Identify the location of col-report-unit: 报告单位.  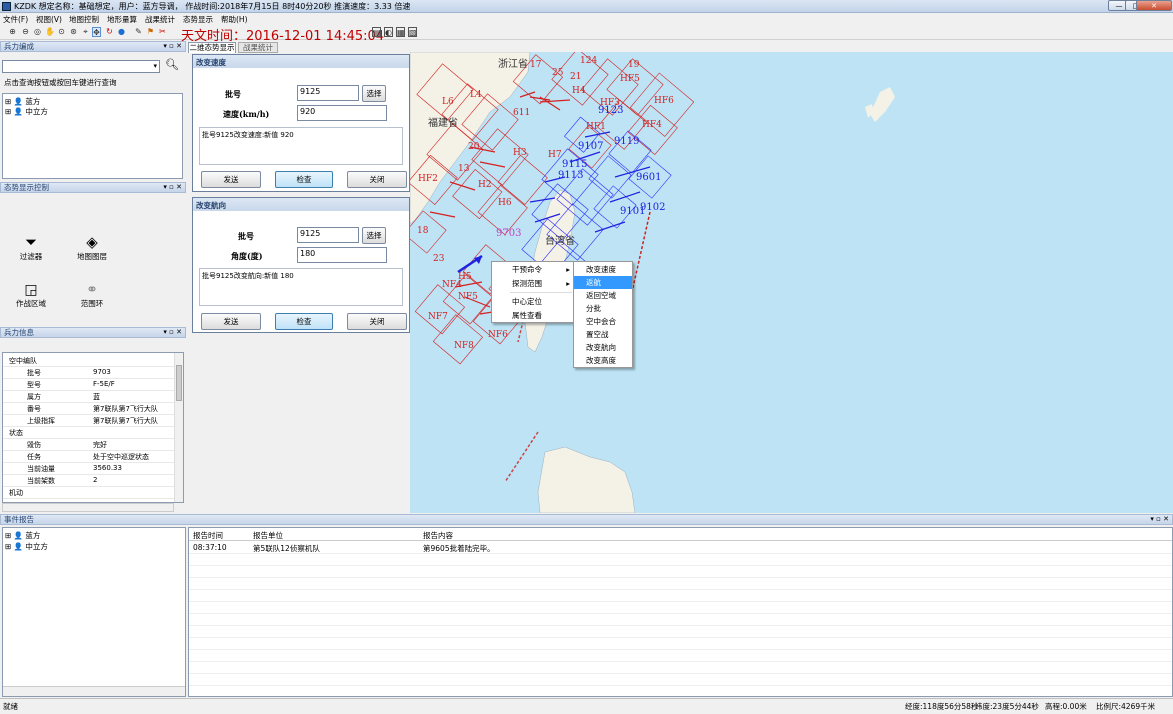
(268, 535).